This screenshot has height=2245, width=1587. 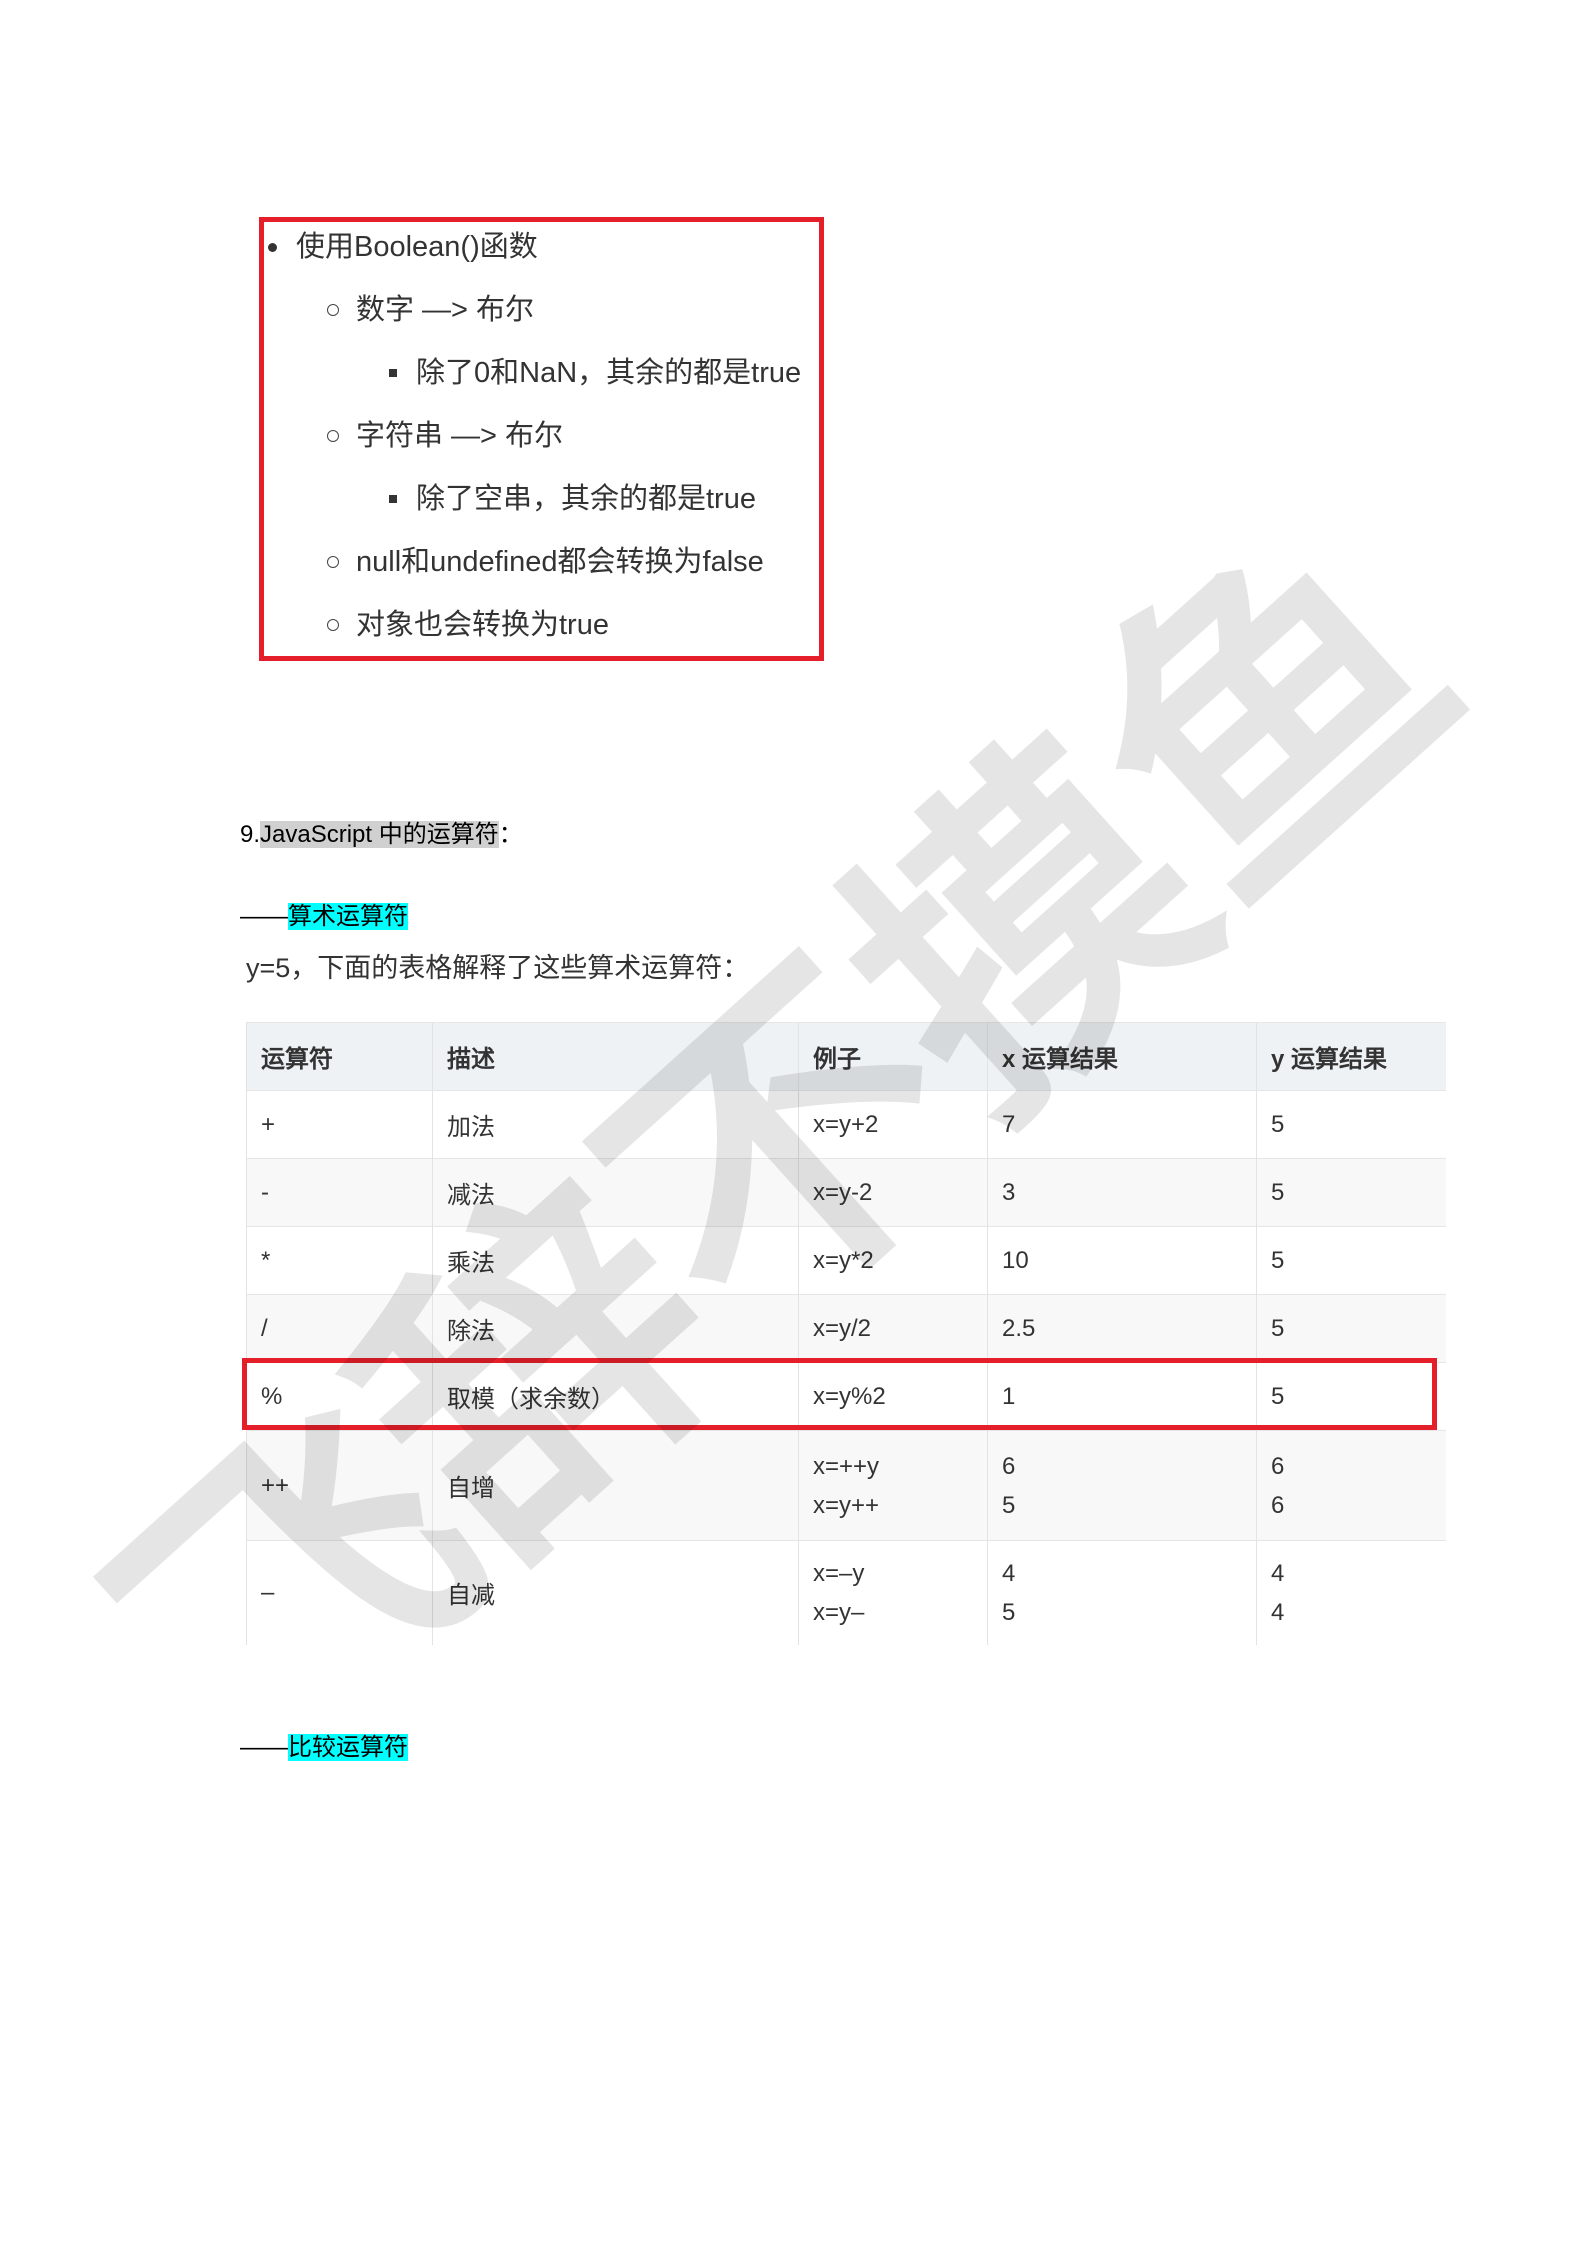 I want to click on list-item: 字符串 —> 布尔, so click(x=541, y=436).